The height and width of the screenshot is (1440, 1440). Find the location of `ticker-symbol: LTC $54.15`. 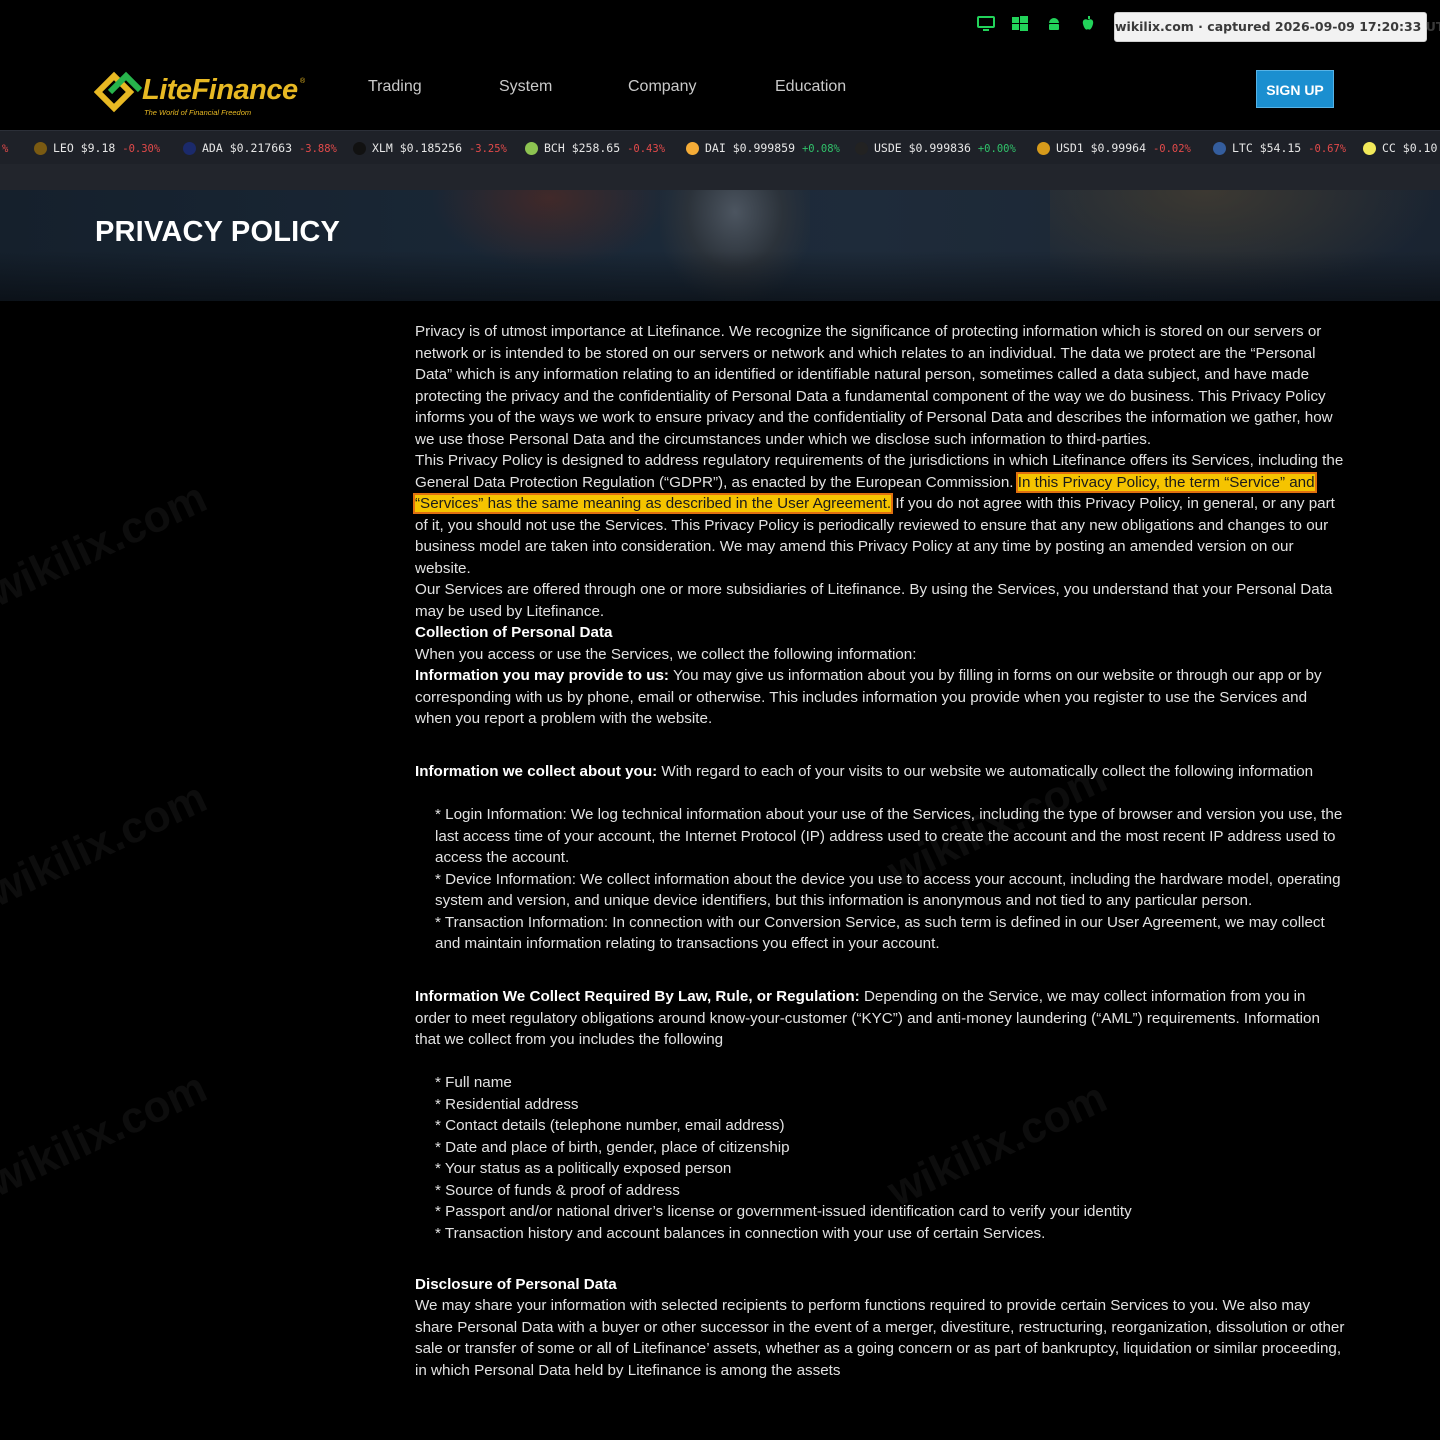

ticker-symbol: LTC $54.15 is located at coordinates (1270, 148).